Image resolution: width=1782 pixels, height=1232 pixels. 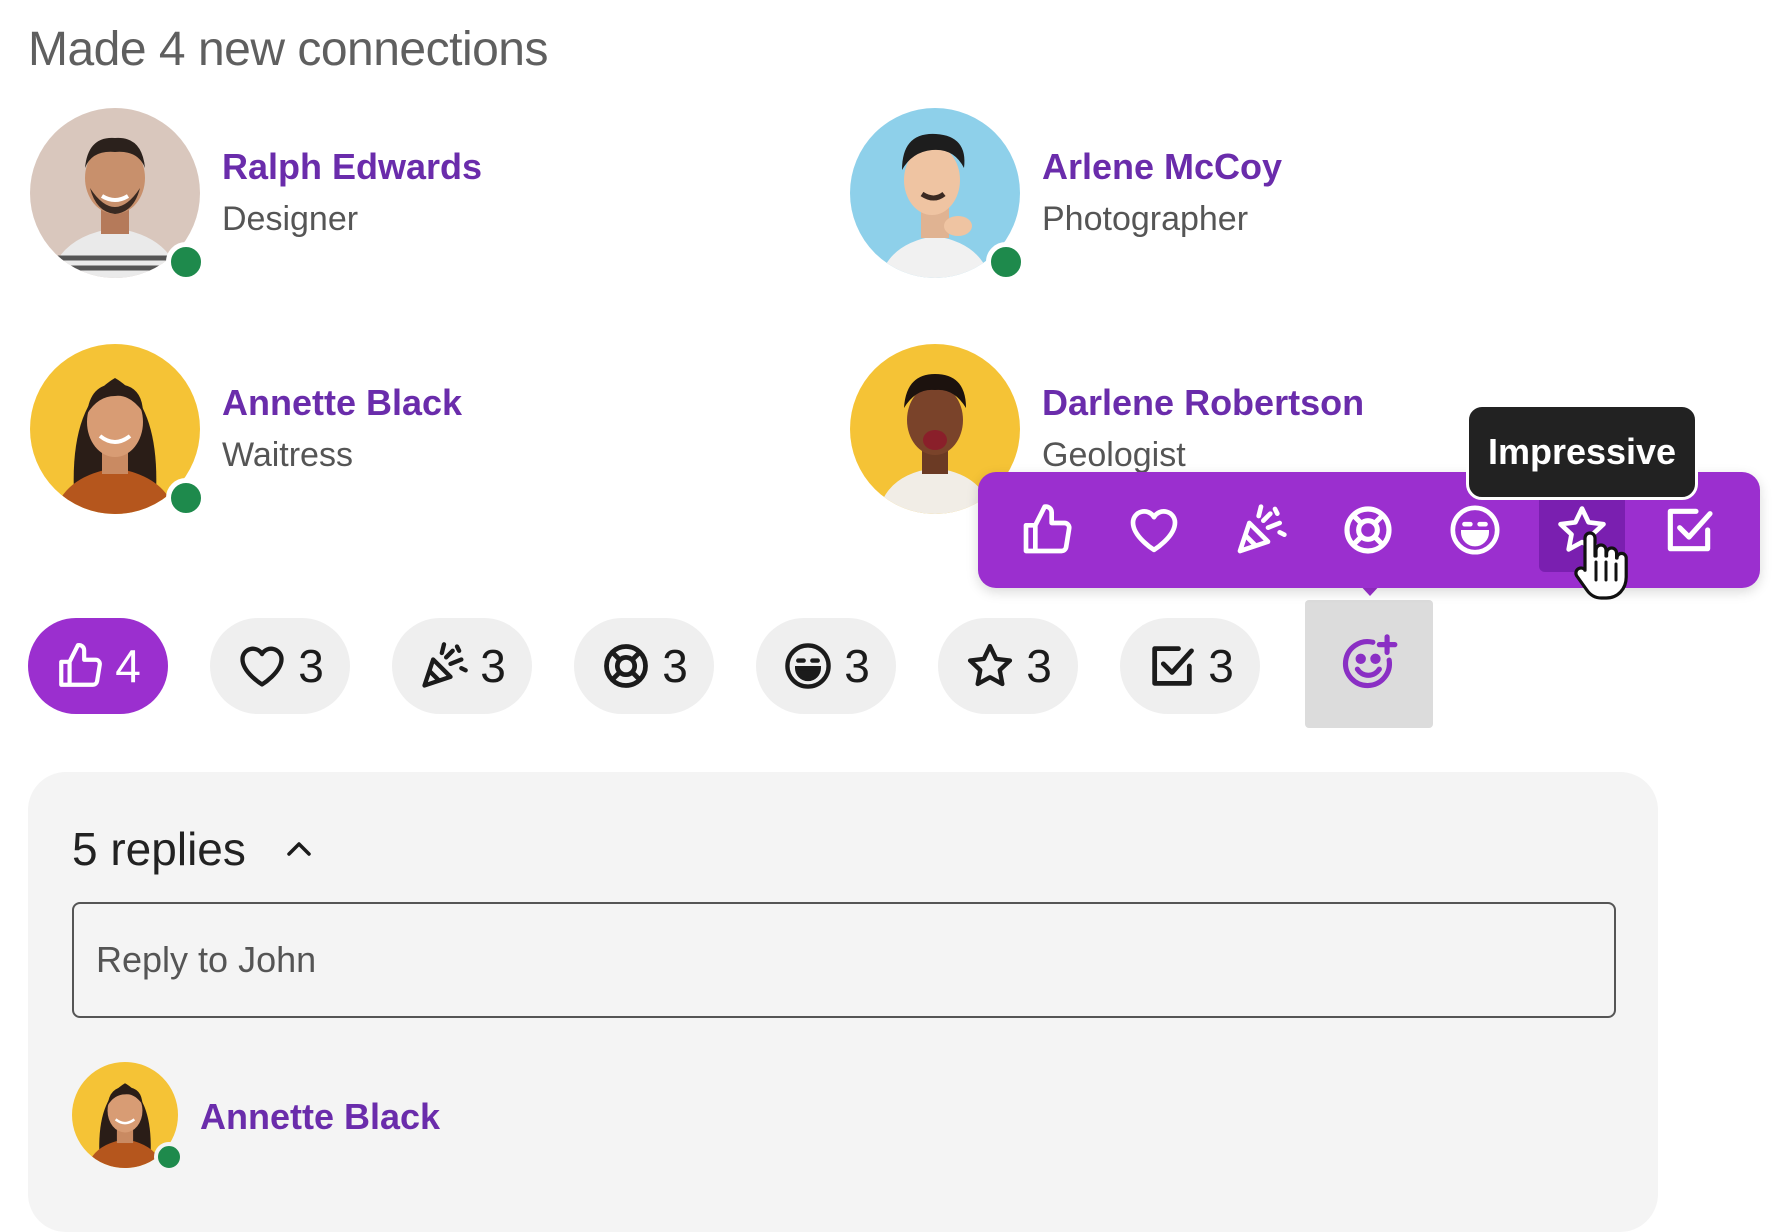 I want to click on pick-grinning-face, so click(x=1475, y=530).